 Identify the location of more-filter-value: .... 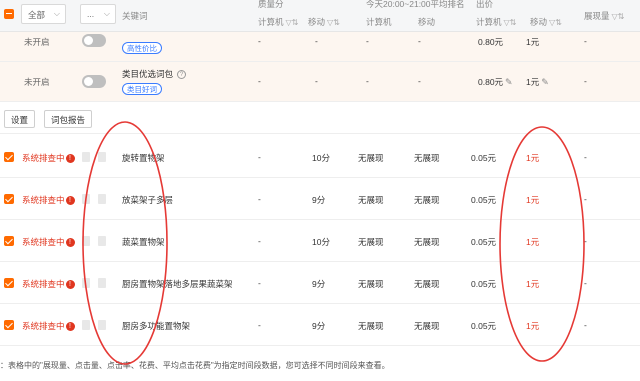
(91, 14).